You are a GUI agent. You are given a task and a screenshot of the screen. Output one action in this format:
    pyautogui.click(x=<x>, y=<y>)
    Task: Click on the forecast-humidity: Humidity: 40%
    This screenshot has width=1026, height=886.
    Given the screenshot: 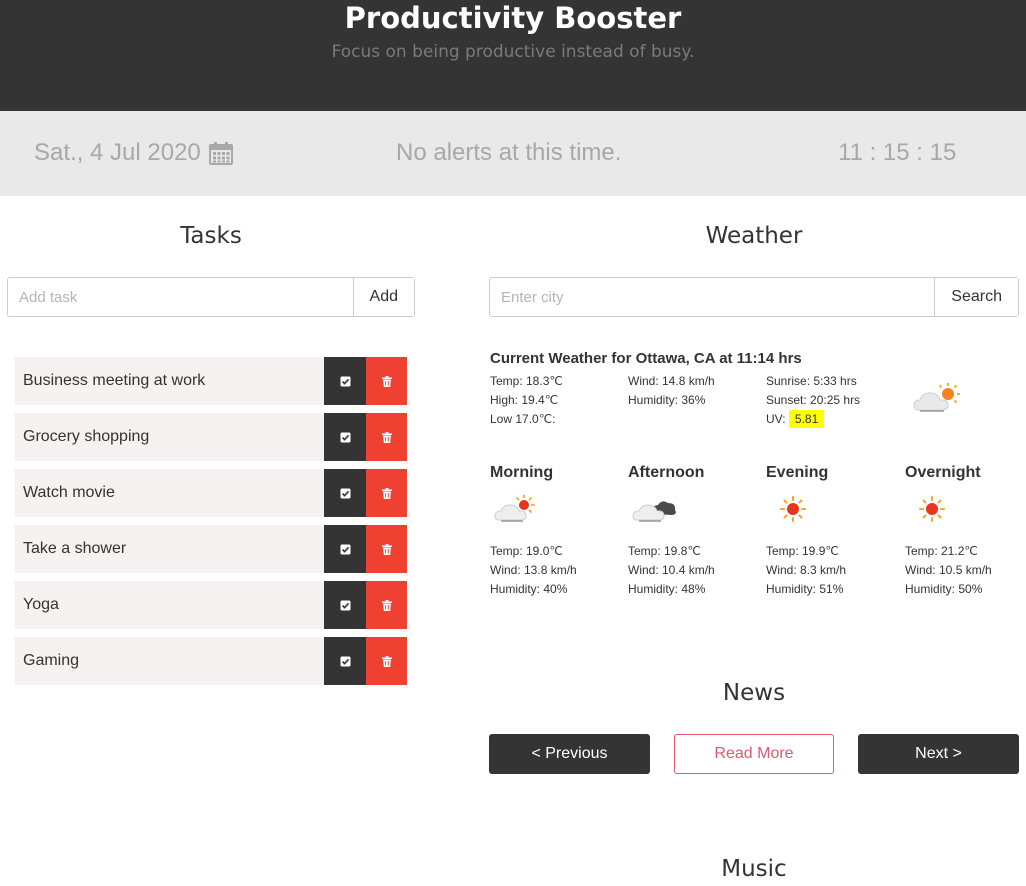 What is the action you would take?
    pyautogui.click(x=529, y=589)
    